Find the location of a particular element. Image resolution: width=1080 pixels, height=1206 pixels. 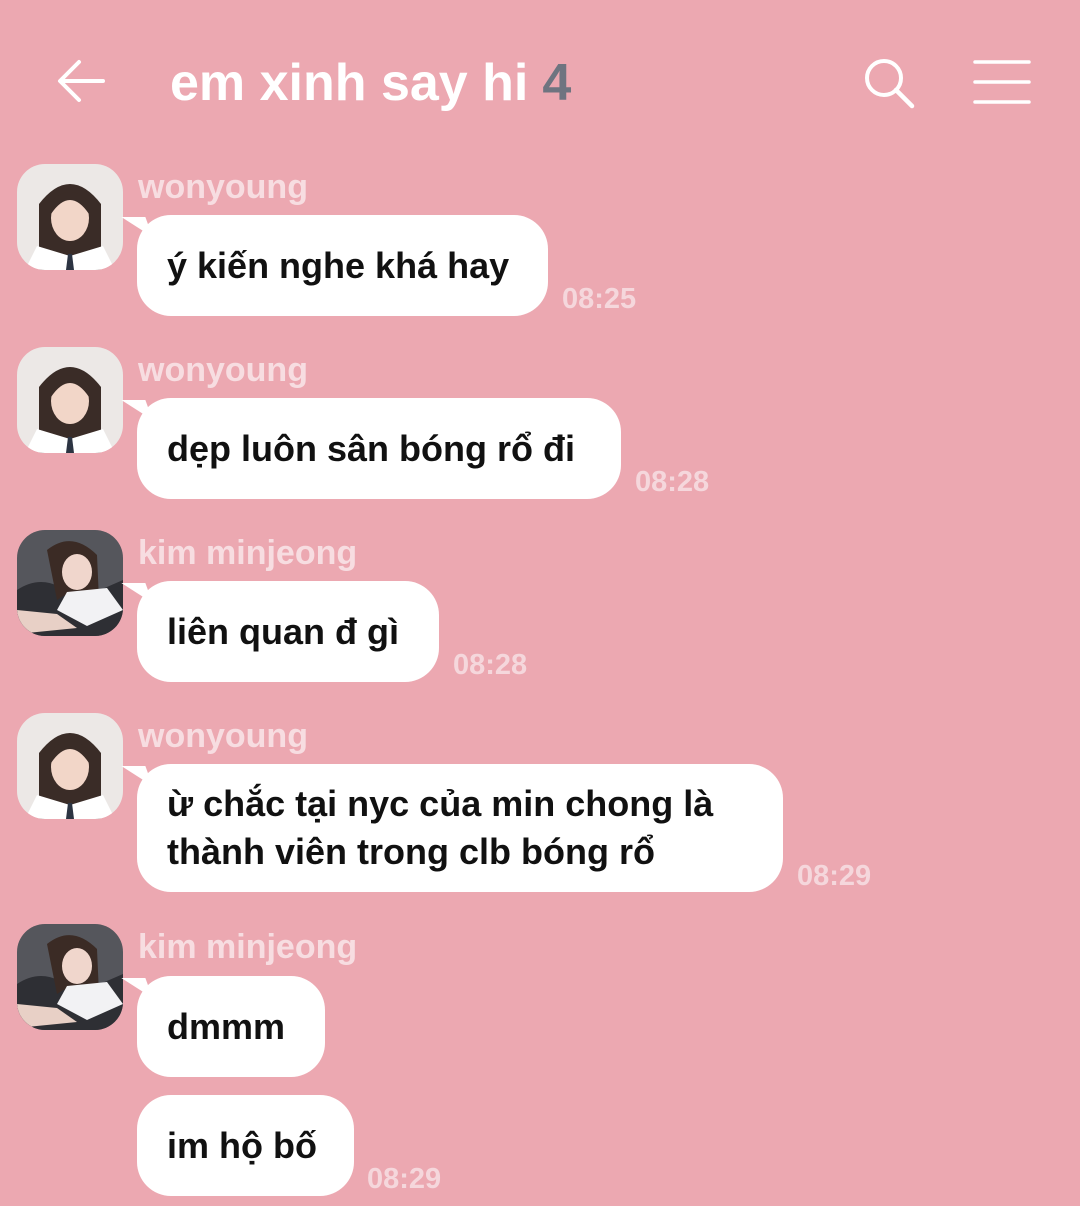

message-bubble: dẹp luôn sân bóng rổ đi is located at coordinates (379, 448).